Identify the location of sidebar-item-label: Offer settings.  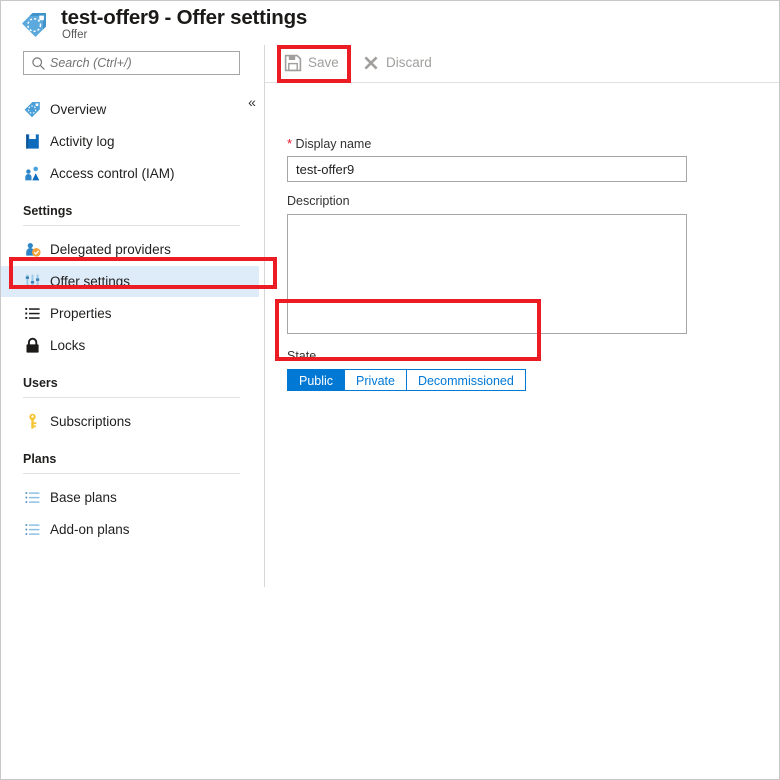
(90, 281).